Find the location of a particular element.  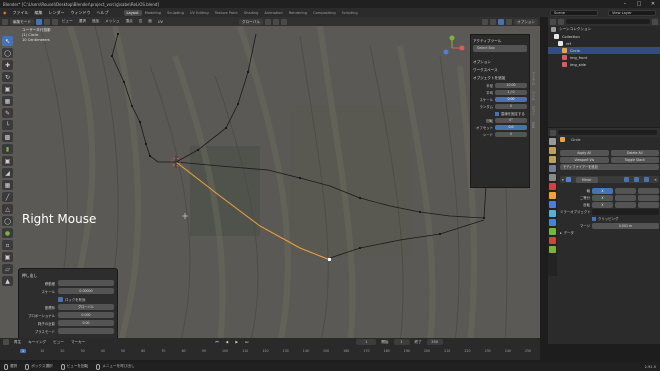

tool-tab-icon is located at coordinates (552, 141).